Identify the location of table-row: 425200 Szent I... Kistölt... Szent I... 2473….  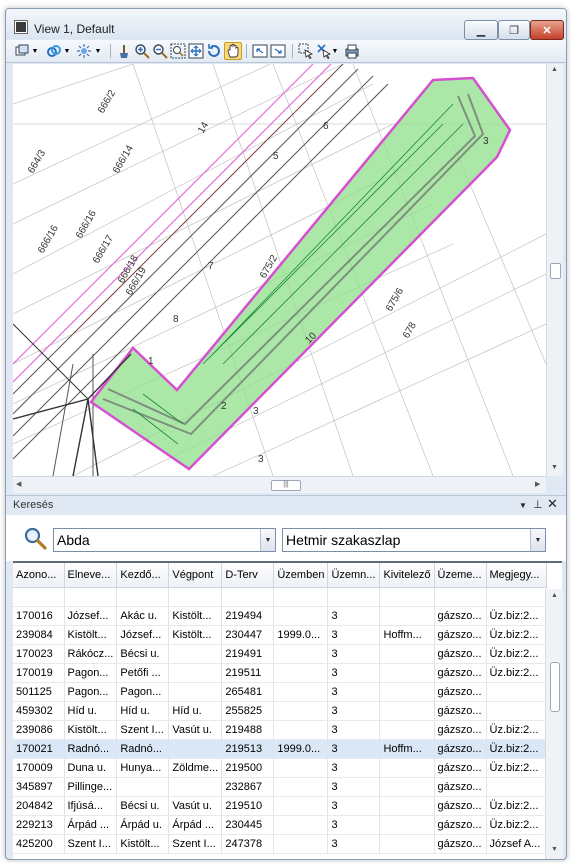
(280, 844).